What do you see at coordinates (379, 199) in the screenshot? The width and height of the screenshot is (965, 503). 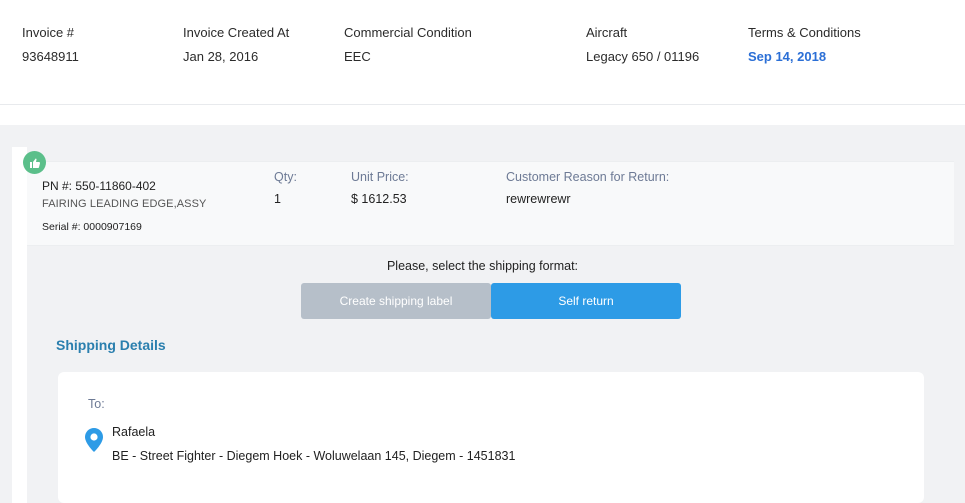 I see `unit-price-value: $ 1612.53` at bounding box center [379, 199].